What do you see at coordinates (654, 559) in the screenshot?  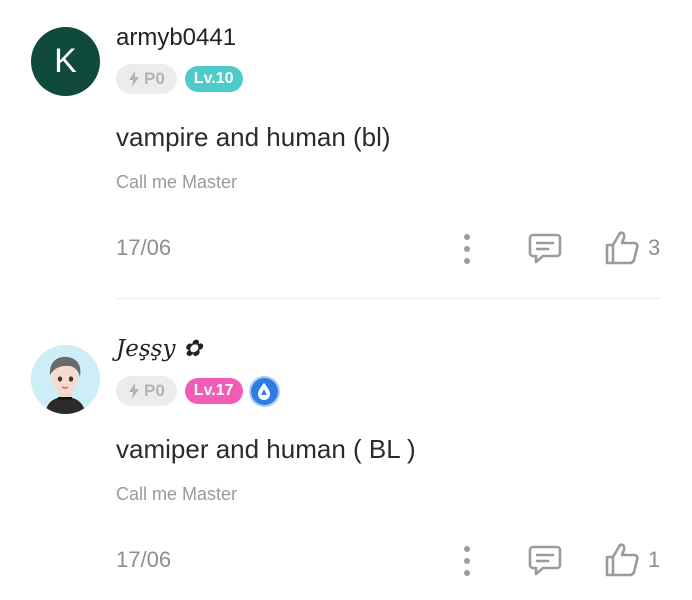 I see `like-count: 1` at bounding box center [654, 559].